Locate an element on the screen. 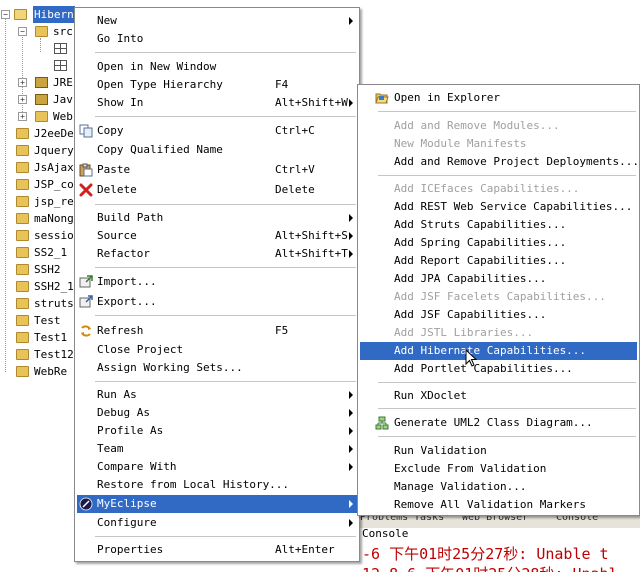  menu-item-profile-as: Profile As is located at coordinates (217, 431).